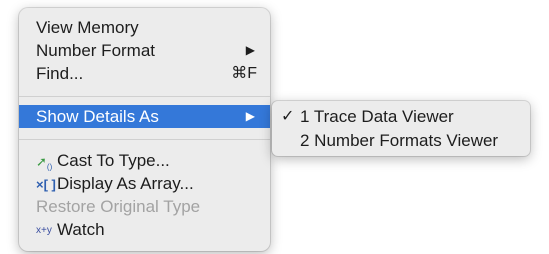  I want to click on menu-item-show-details-as: Show Details As ▶, so click(144, 116).